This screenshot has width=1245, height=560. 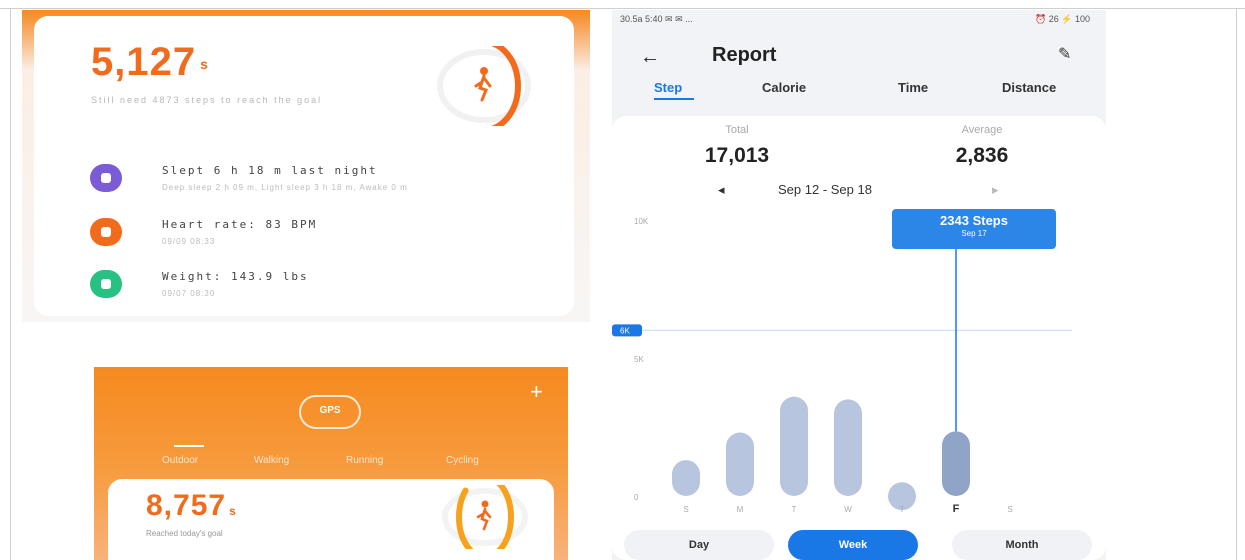 I want to click on x-tick-label: F, so click(x=956, y=509).